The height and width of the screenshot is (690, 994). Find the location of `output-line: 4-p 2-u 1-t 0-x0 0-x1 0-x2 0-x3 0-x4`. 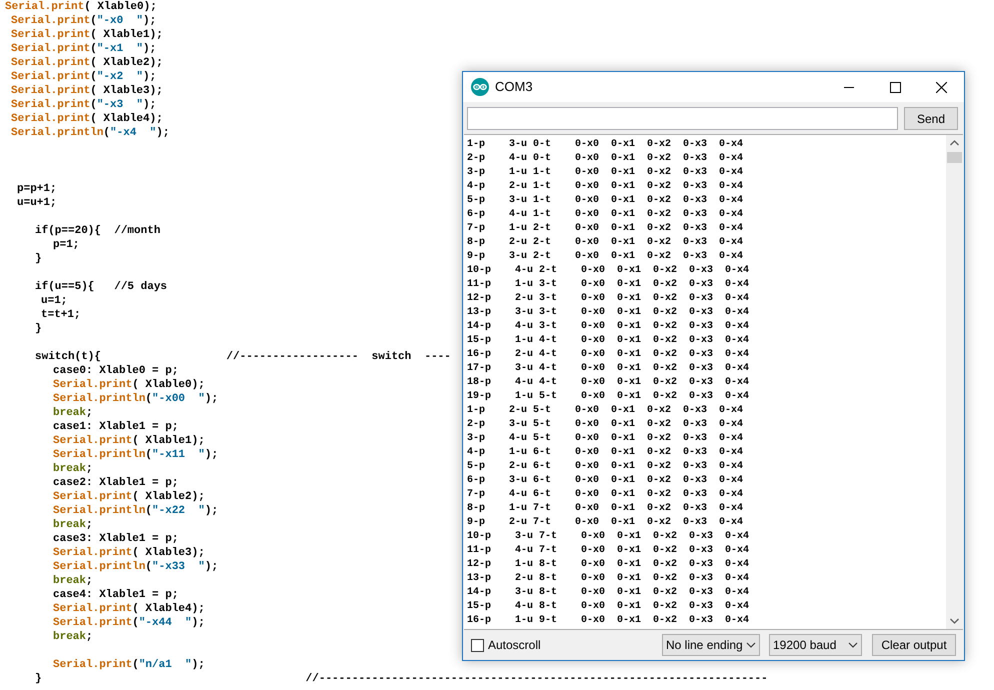

output-line: 4-p 2-u 1-t 0-x0 0-x1 0-x2 0-x3 0-x4 is located at coordinates (605, 186).